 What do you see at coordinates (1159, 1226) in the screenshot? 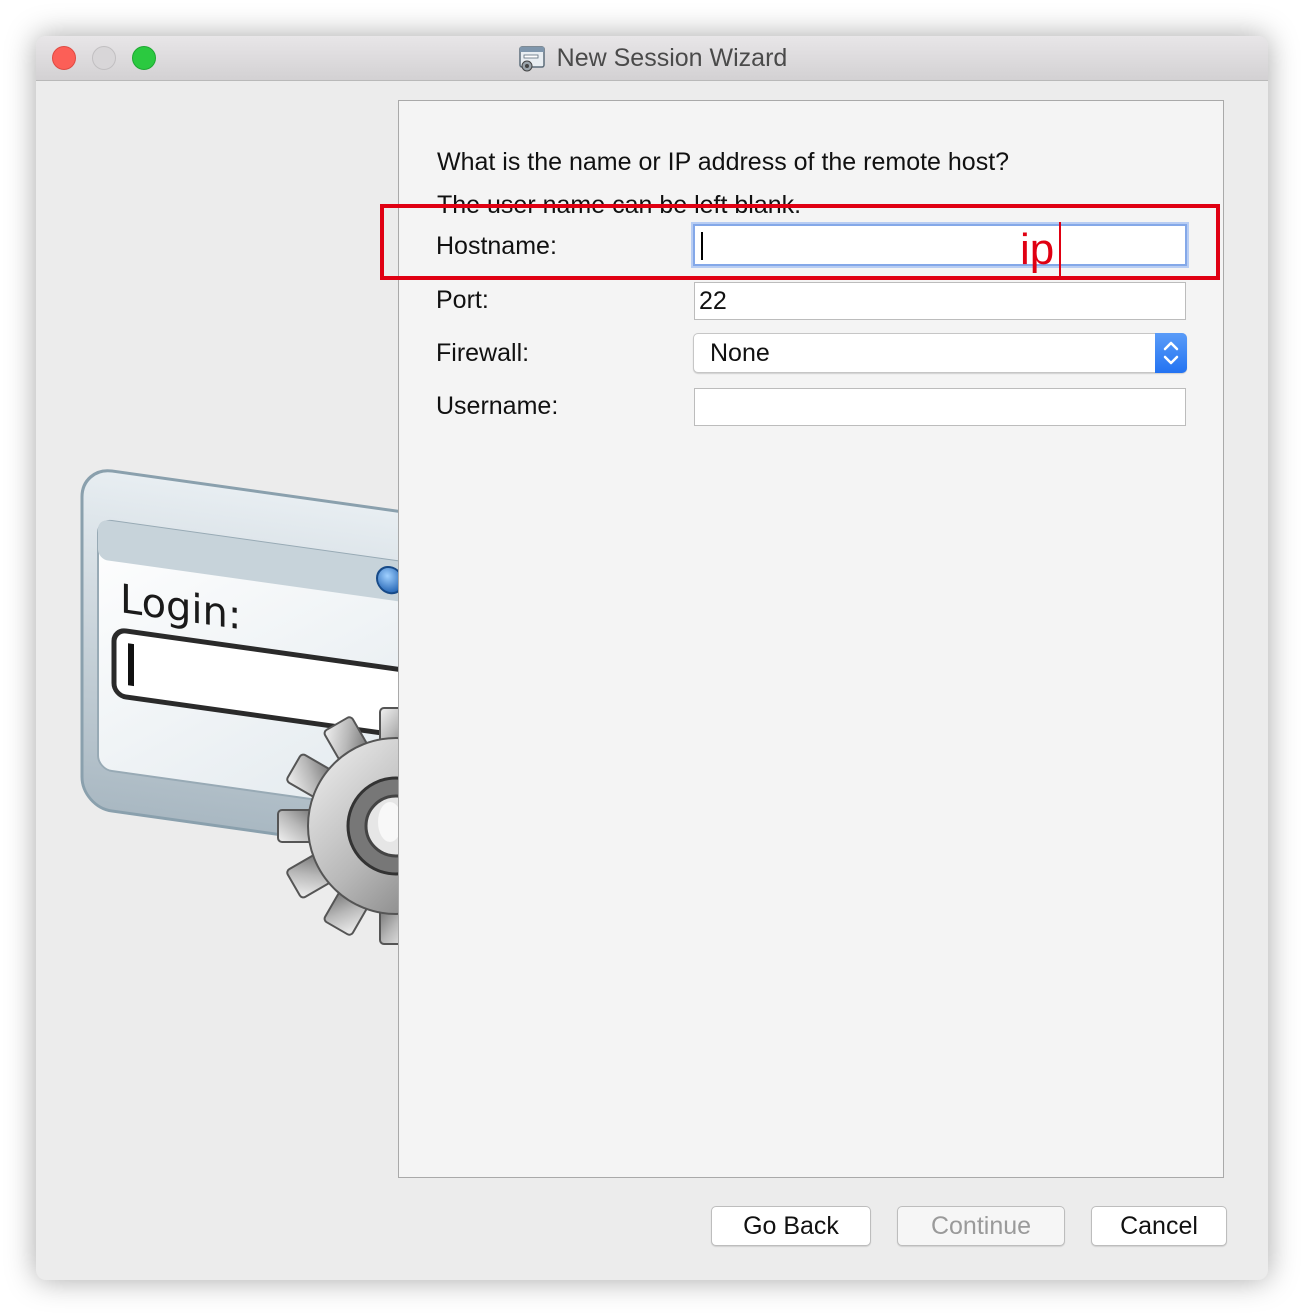
I see `cancel-button: Cancel` at bounding box center [1159, 1226].